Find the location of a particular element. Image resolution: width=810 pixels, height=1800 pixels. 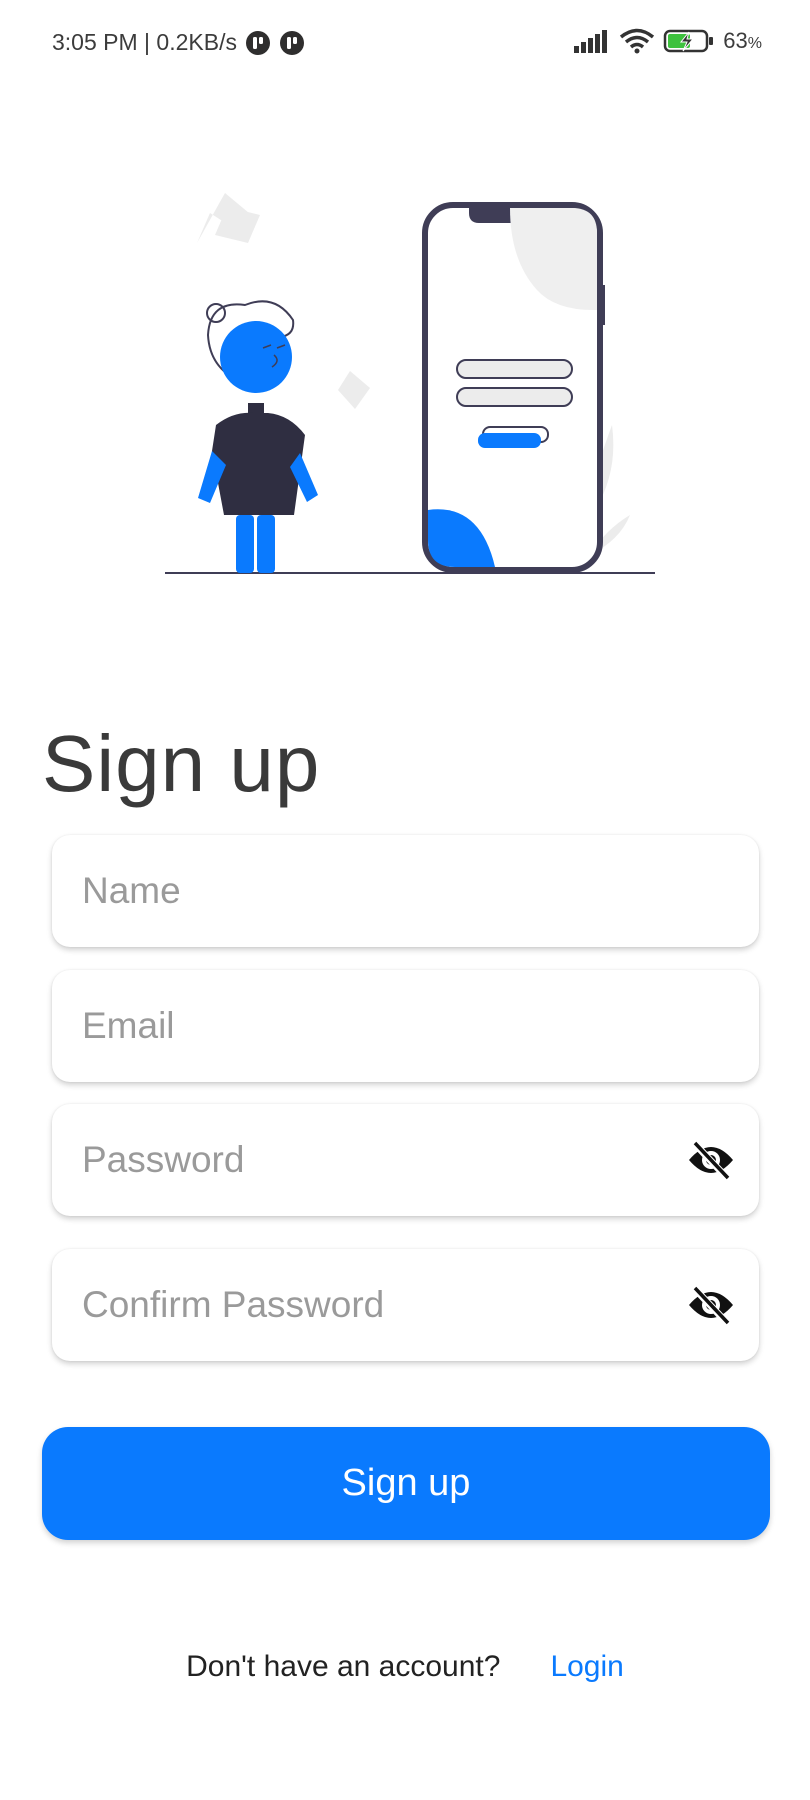

status-right: 63% is located at coordinates (667, 41).